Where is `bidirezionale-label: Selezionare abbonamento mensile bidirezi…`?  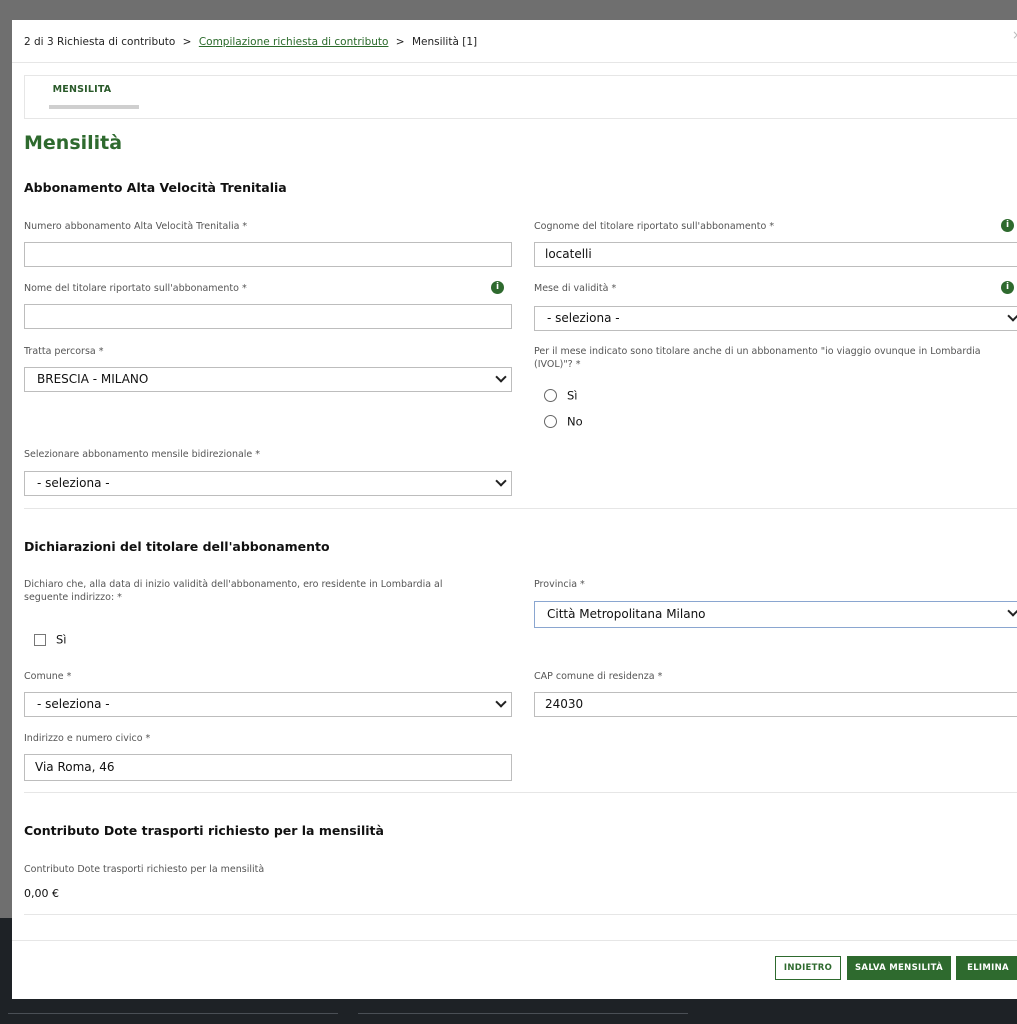
bidirezionale-label: Selezionare abbonamento mensile bidirezi… is located at coordinates (142, 454).